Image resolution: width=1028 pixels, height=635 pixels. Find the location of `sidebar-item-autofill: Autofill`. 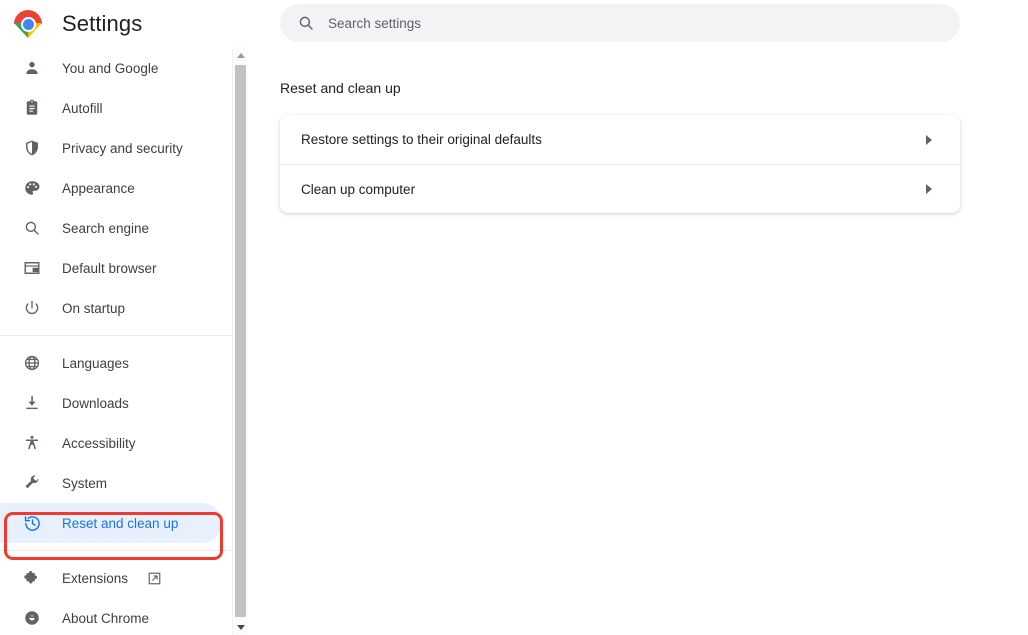

sidebar-item-autofill: Autofill is located at coordinates (111, 108).